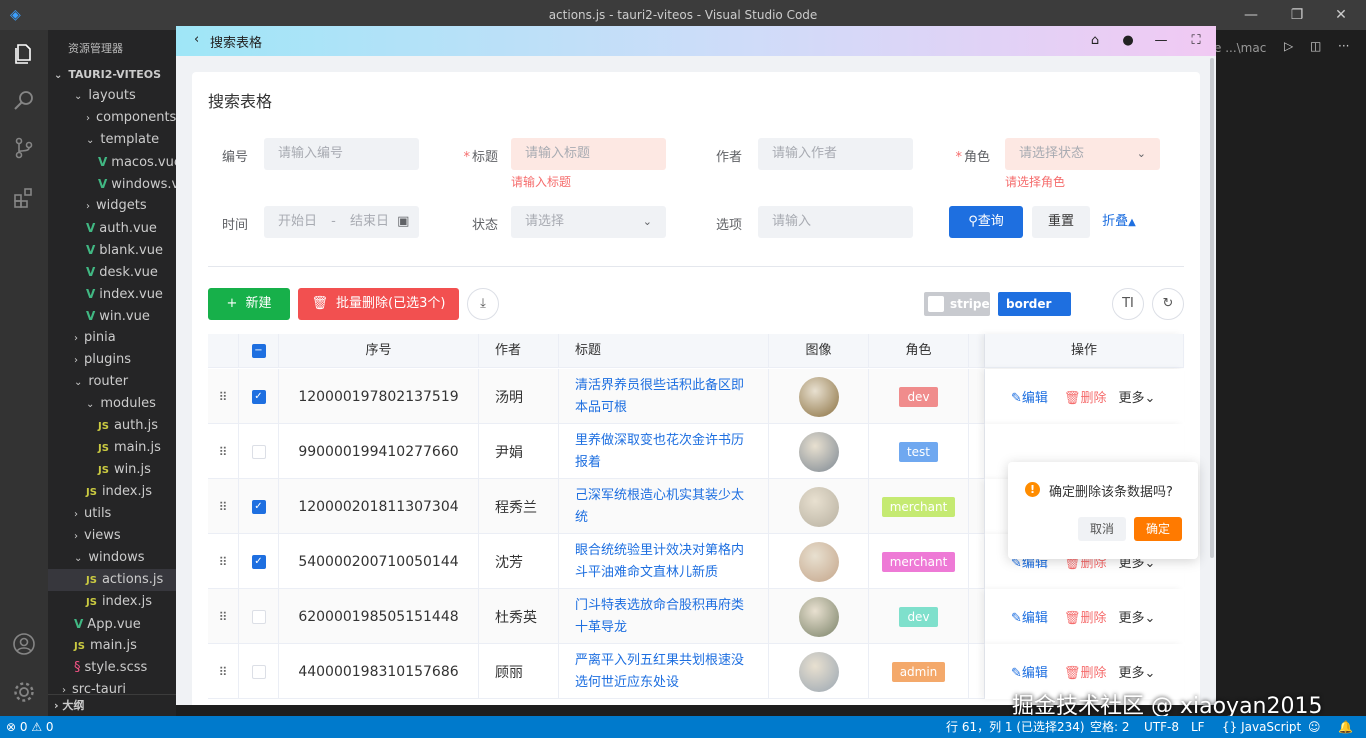 This screenshot has height=738, width=1366. What do you see at coordinates (1196, 41) in the screenshot?
I see `fullscreen-icon: ⛶` at bounding box center [1196, 41].